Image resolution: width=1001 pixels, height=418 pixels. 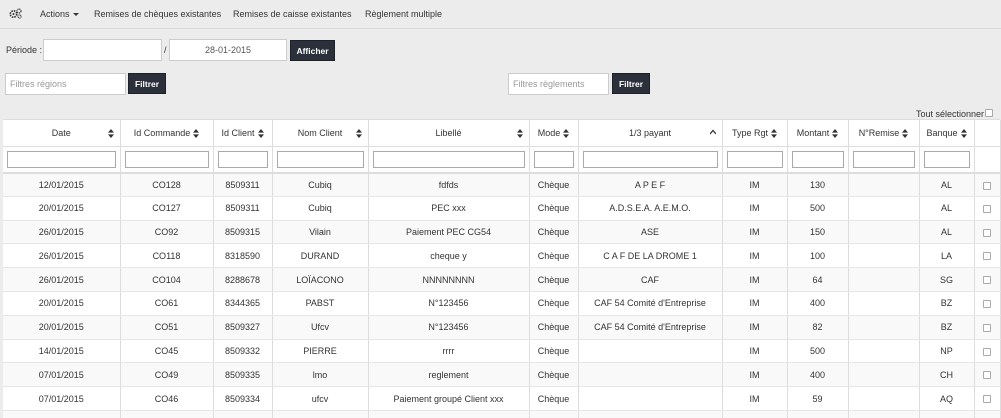 I want to click on cell-tiers-payant: A.D.S.E.A. A.E.M.O., so click(x=650, y=208).